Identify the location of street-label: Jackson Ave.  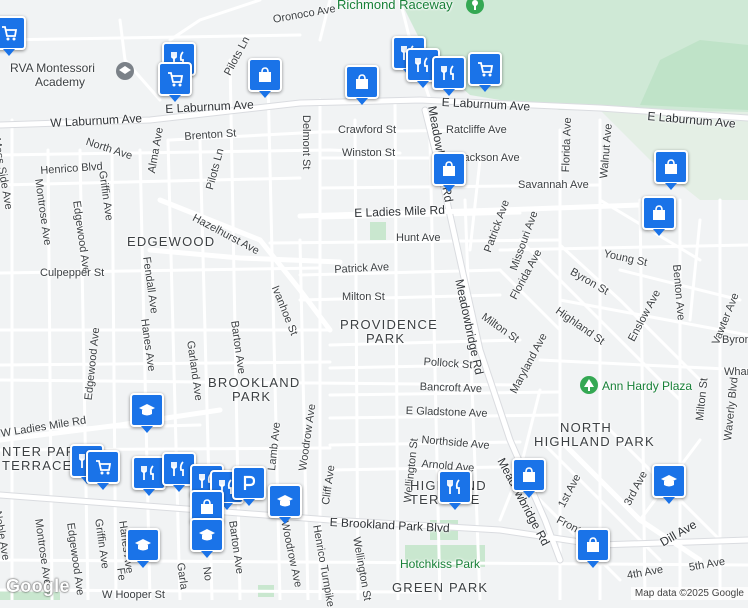
(489, 158).